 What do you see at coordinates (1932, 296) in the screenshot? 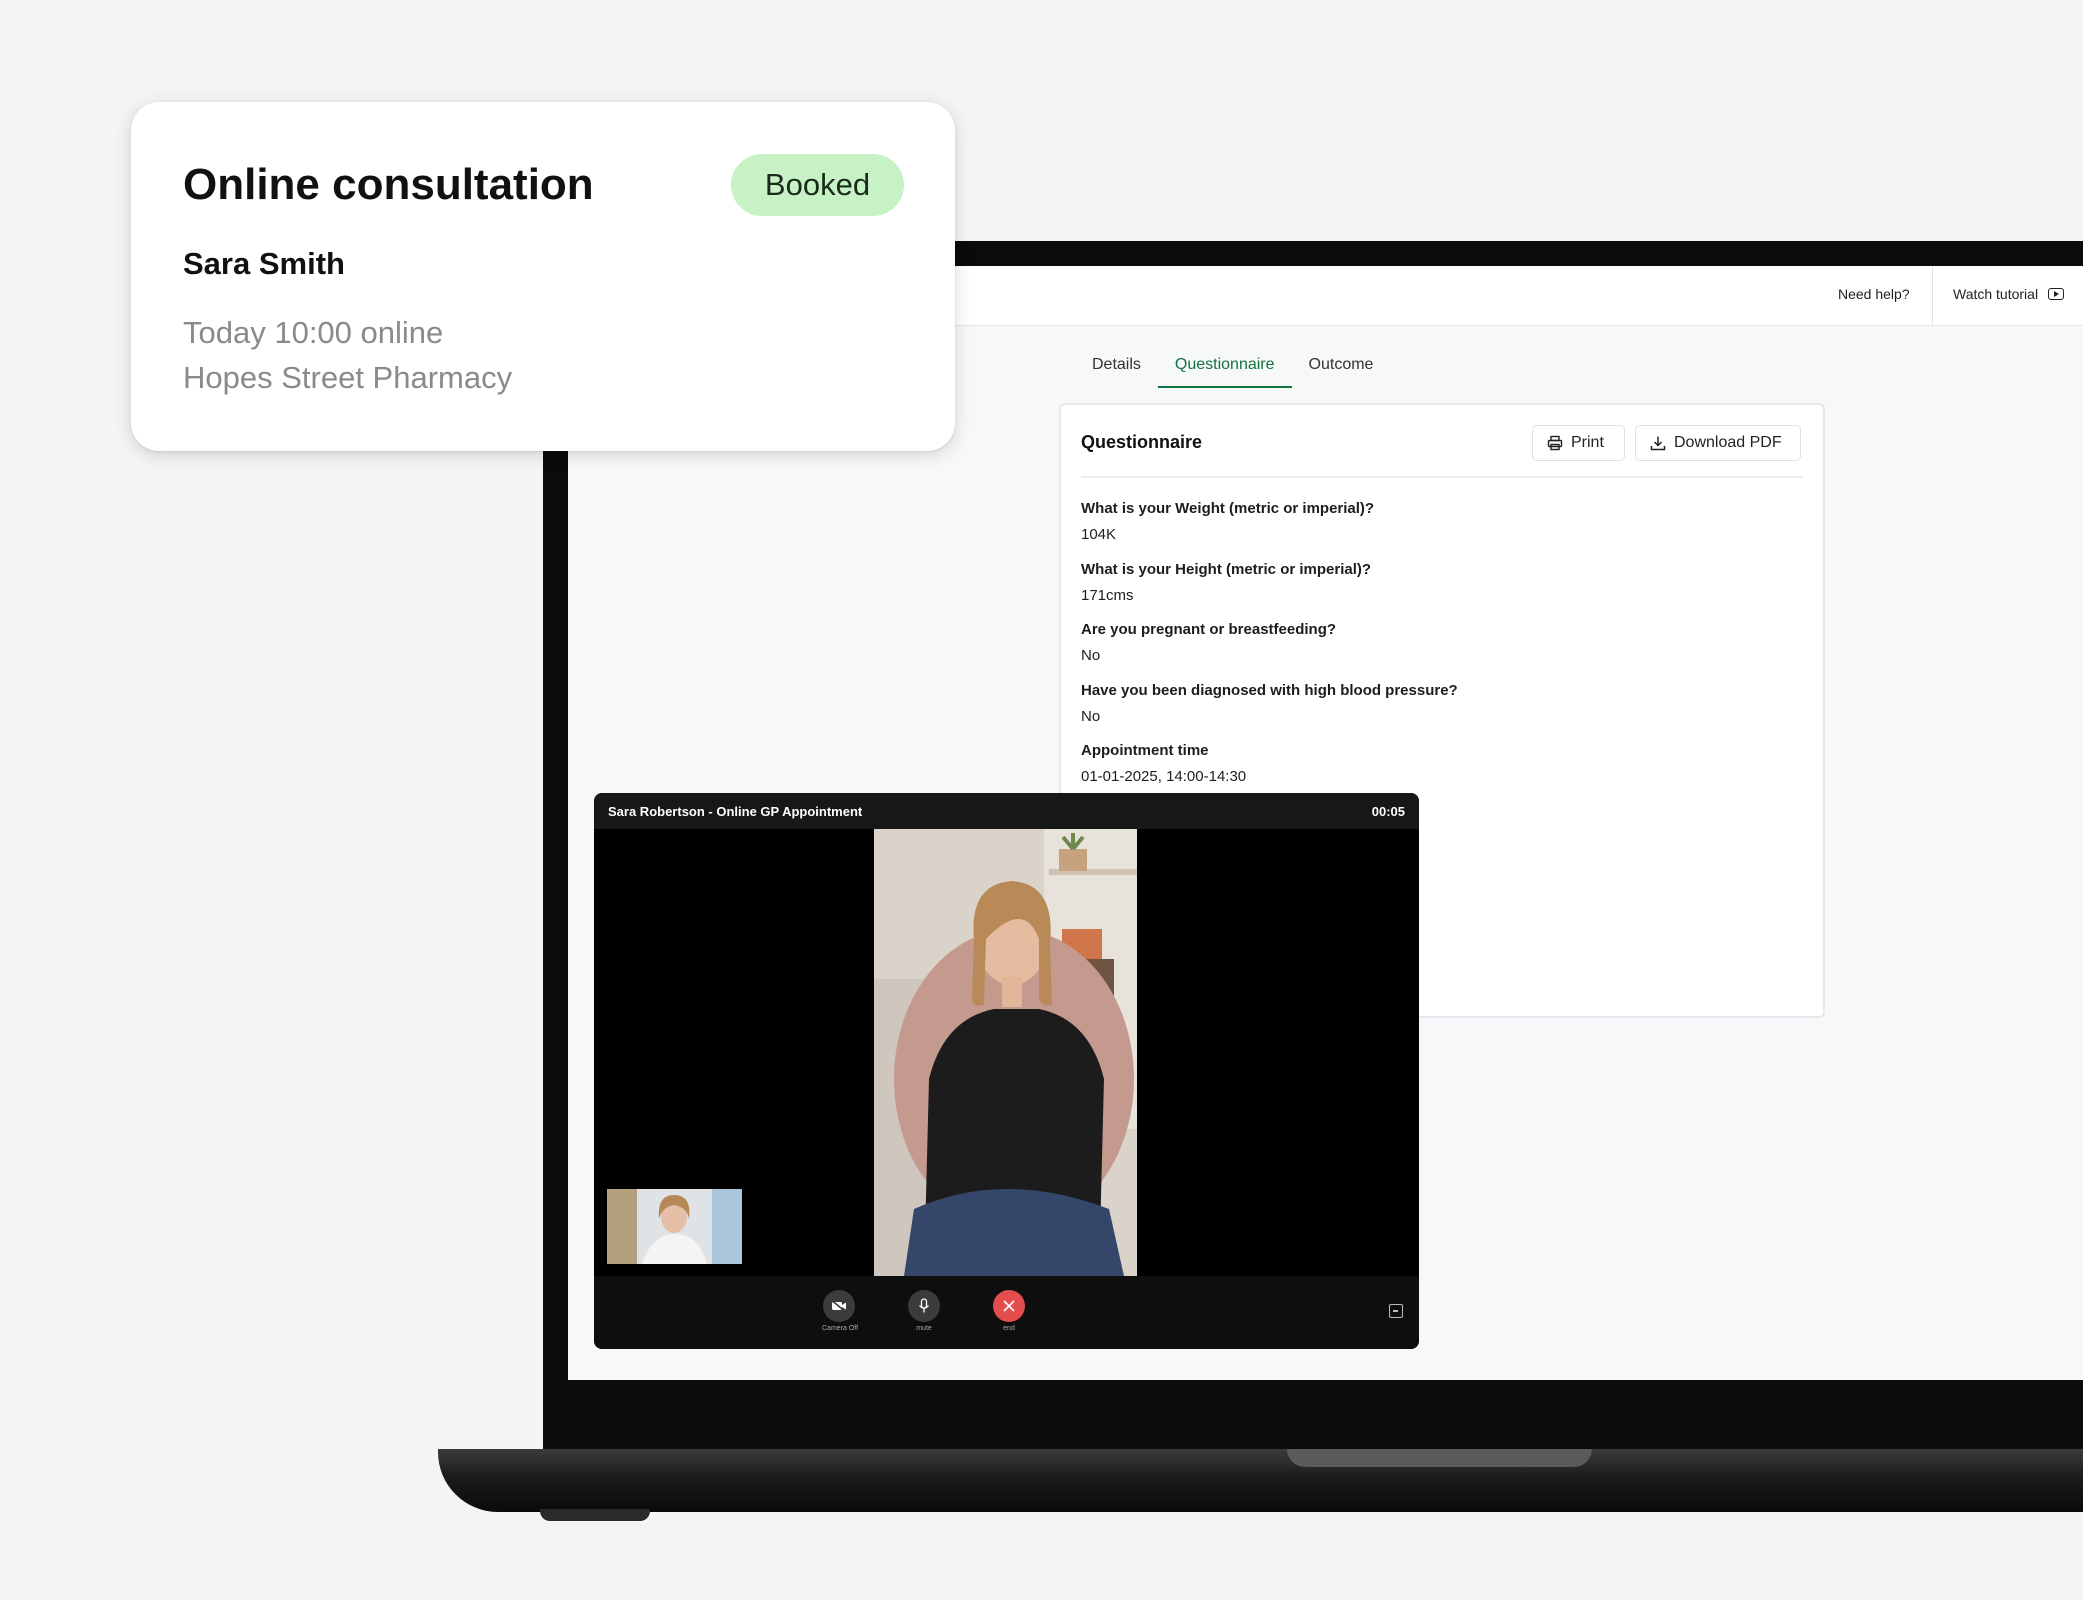
I see `top-bar-divider` at bounding box center [1932, 296].